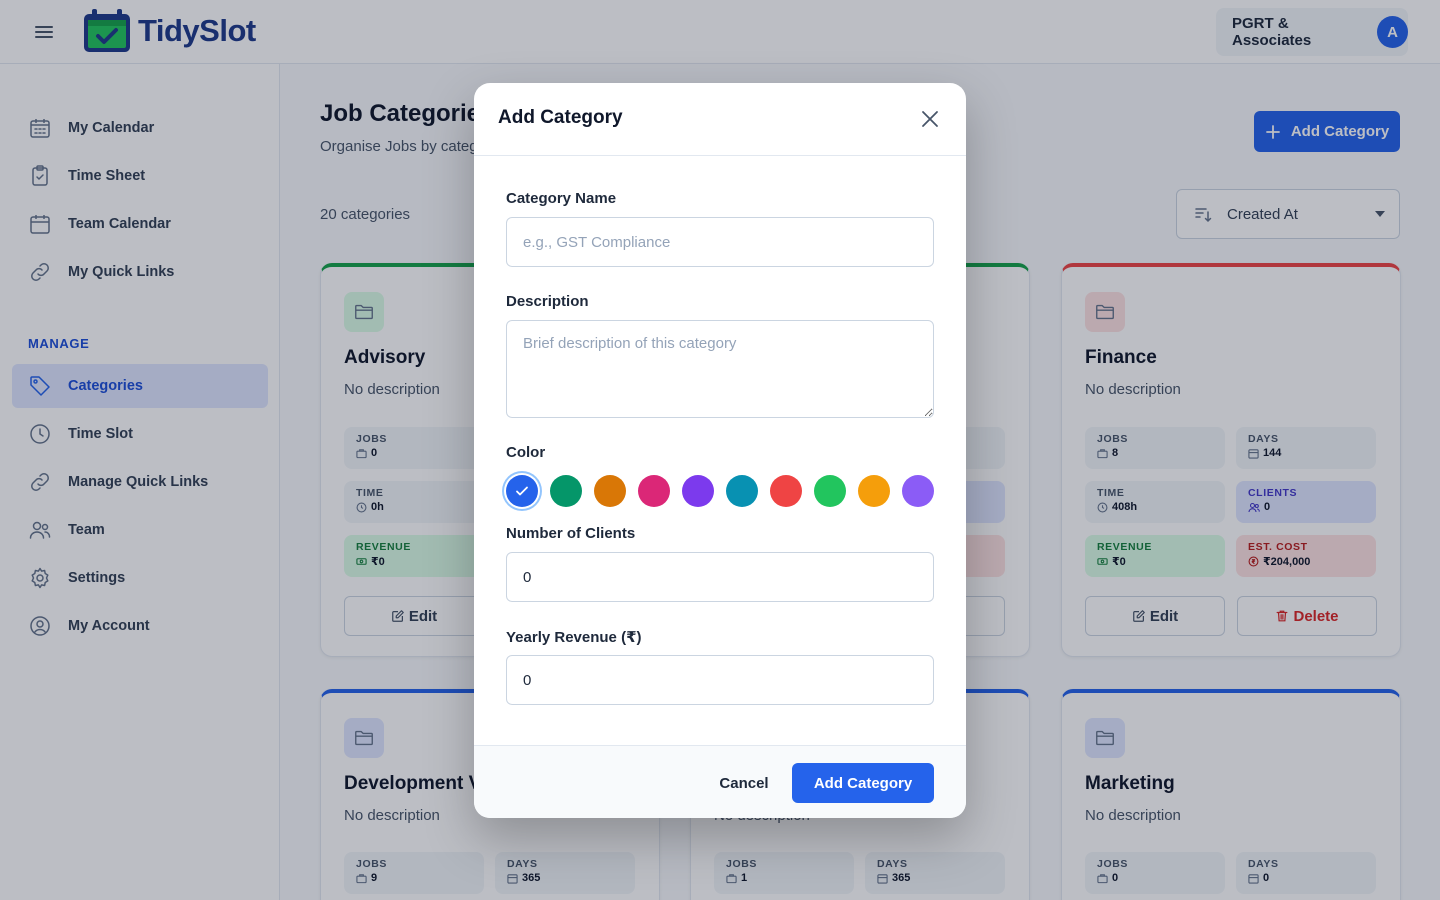 The width and height of the screenshot is (1440, 900). I want to click on color-swatch-green, so click(830, 491).